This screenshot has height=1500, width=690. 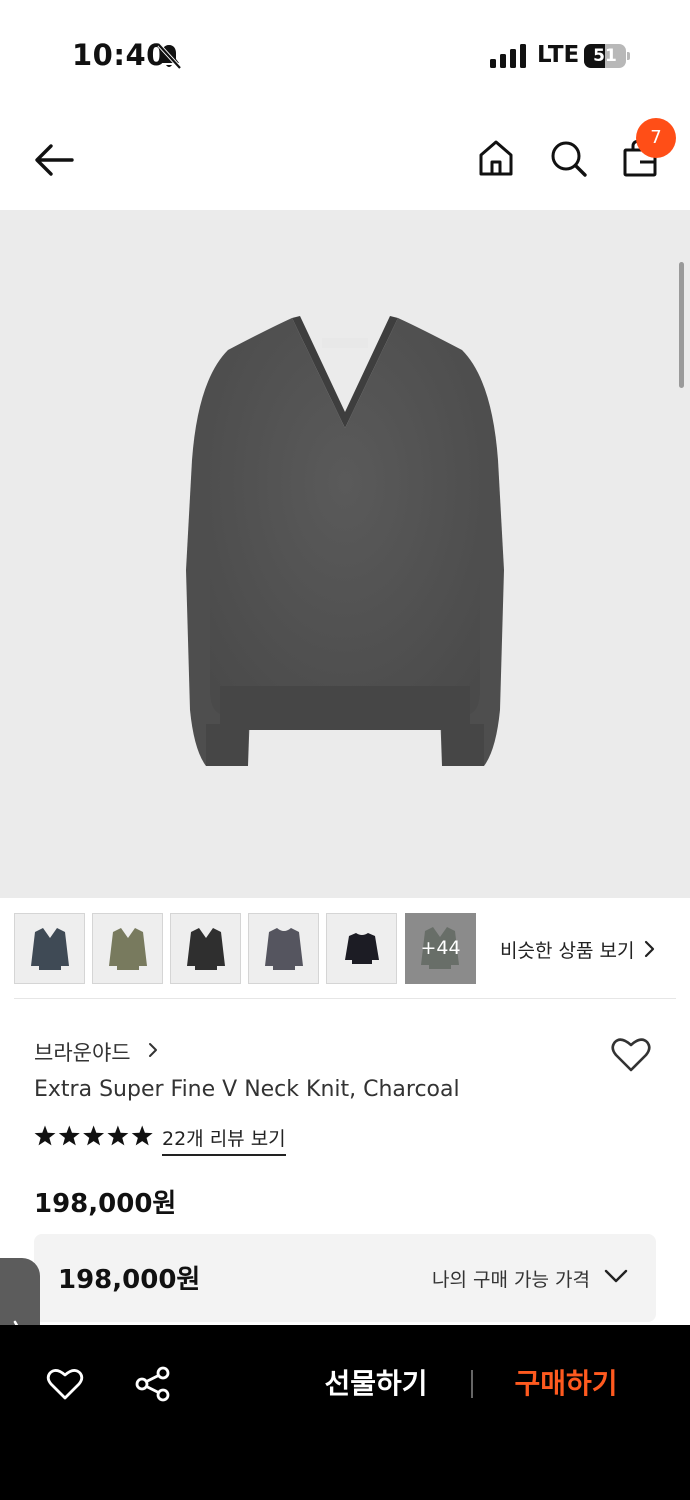 What do you see at coordinates (105, 1204) in the screenshot?
I see `product-price: 198,000원` at bounding box center [105, 1204].